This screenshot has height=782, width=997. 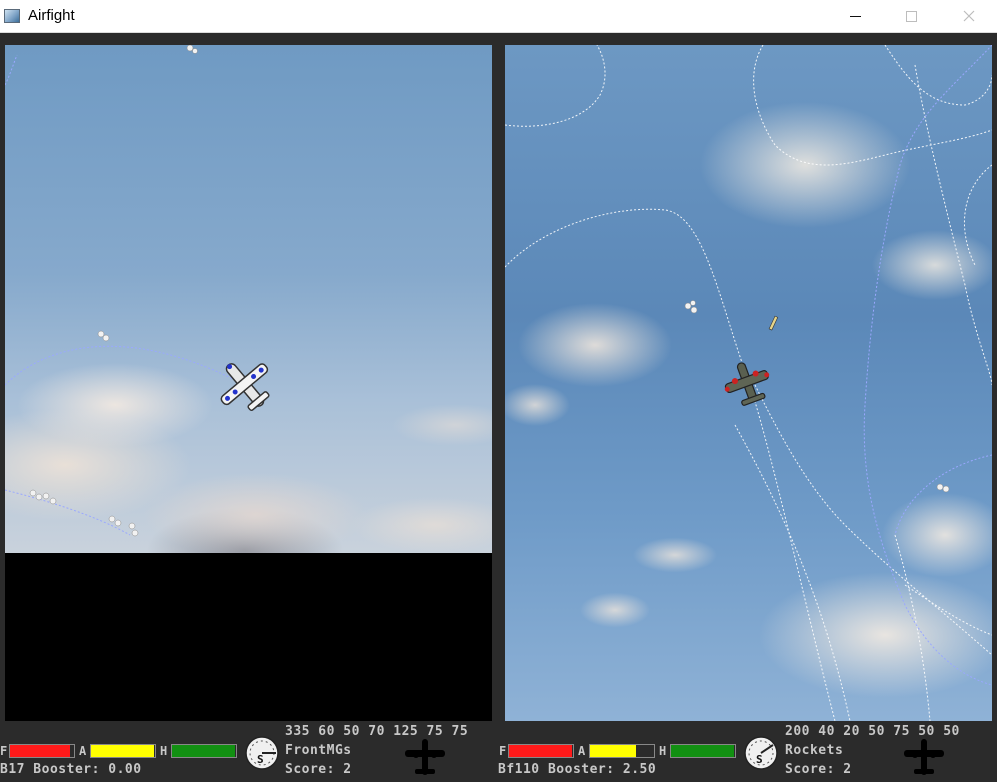 I want to click on minimize-icon, so click(x=855, y=16).